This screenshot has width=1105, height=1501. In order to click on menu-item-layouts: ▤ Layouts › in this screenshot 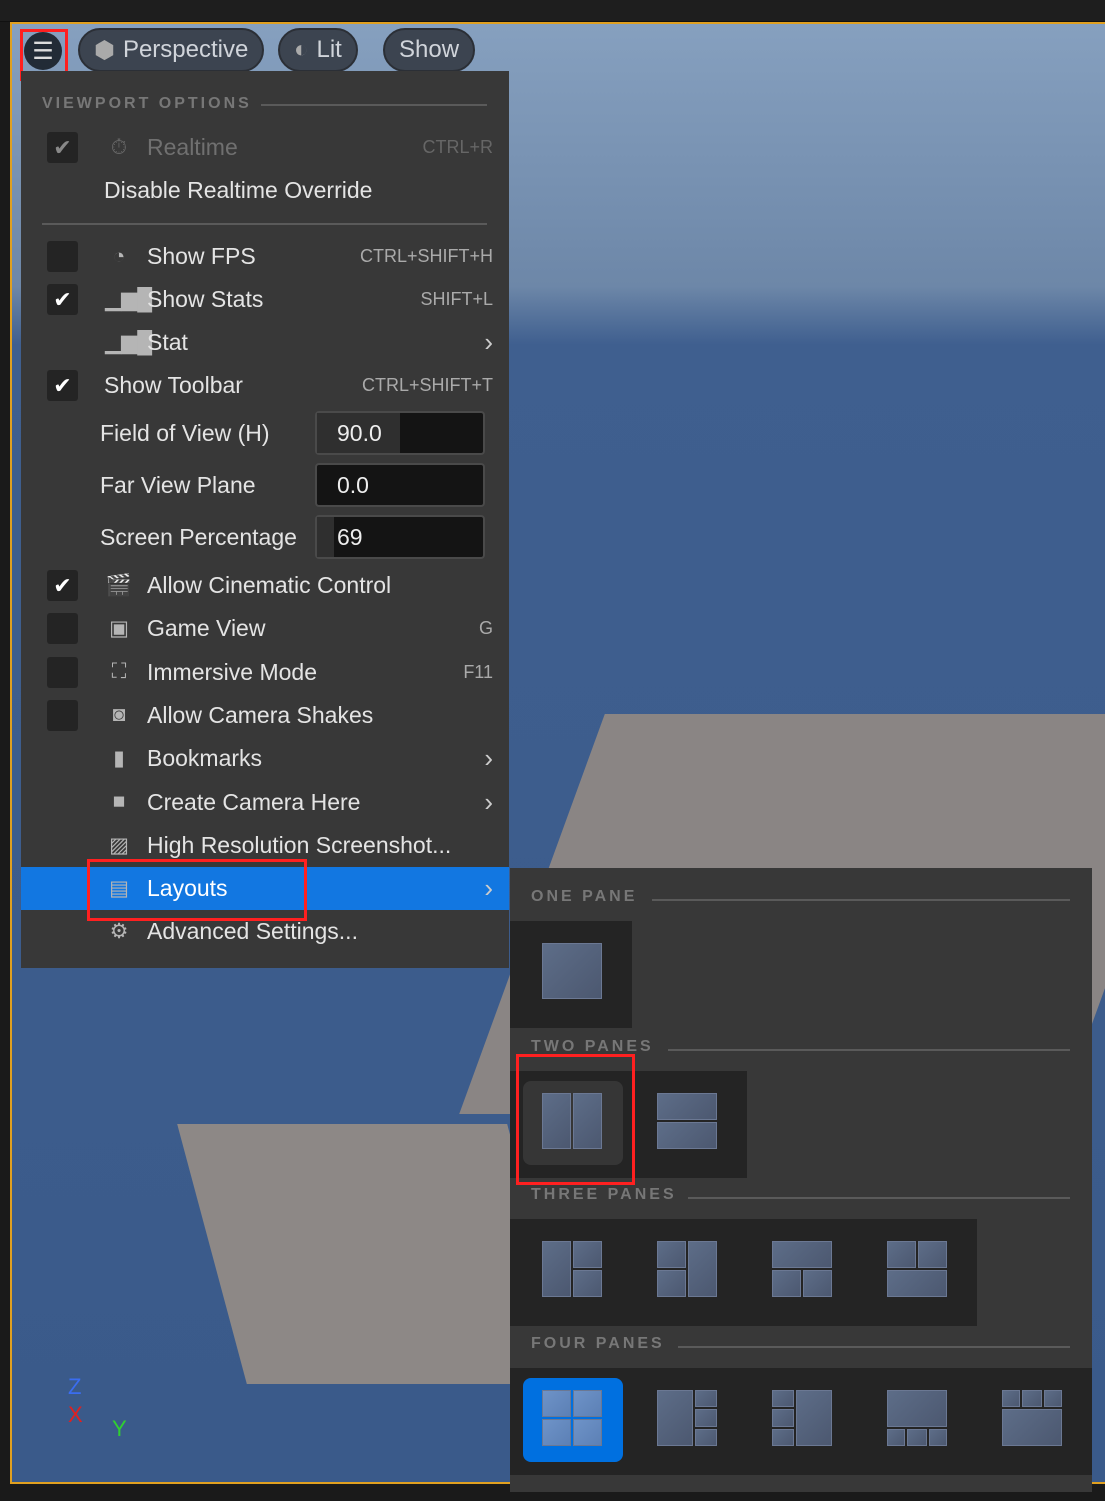, I will do `click(265, 889)`.